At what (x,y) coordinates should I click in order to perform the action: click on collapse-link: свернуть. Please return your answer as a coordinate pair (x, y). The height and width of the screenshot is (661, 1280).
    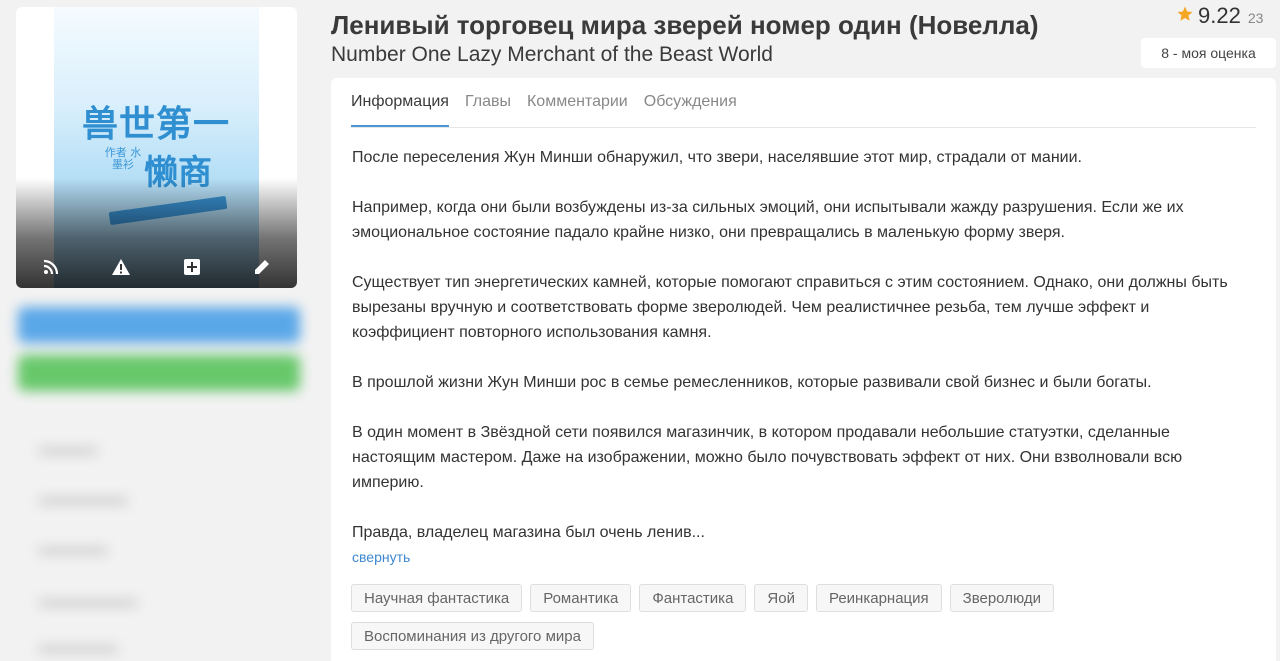
    Looking at the image, I should click on (381, 557).